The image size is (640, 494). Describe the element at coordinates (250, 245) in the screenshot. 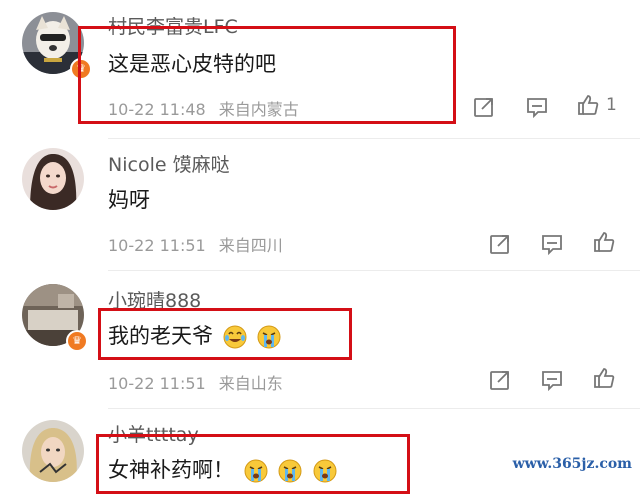

I see `comment-location: 来自四川` at that location.